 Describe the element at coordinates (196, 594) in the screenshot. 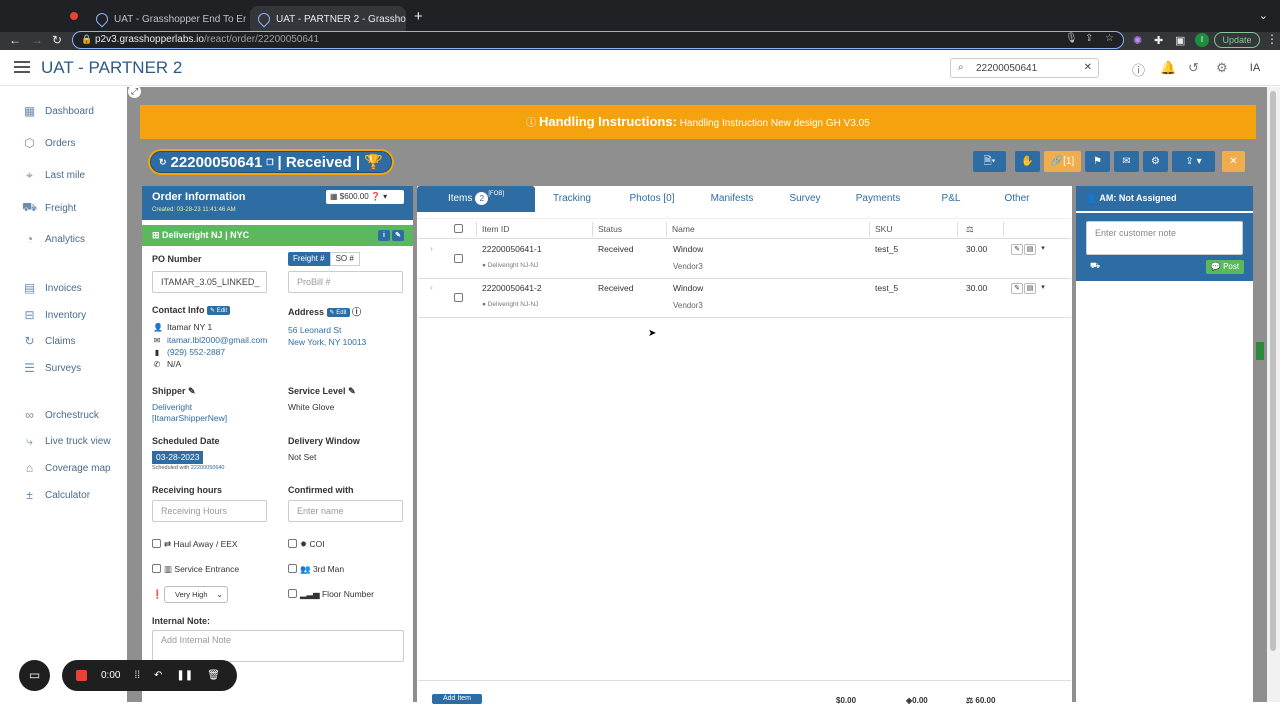

I see `priority-select: Very High ⌄` at that location.